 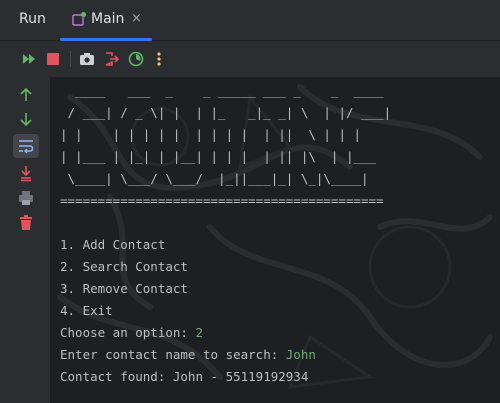 I want to click on toolbar-separator, so click(x=70, y=59).